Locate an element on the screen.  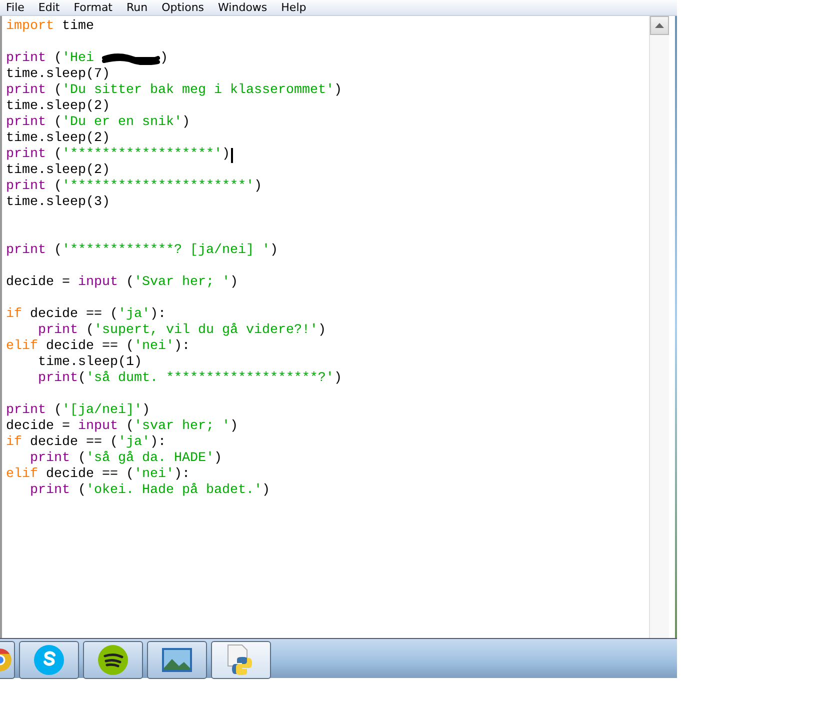
code-line: print ('så gå da. HADE') is located at coordinates (125, 459).